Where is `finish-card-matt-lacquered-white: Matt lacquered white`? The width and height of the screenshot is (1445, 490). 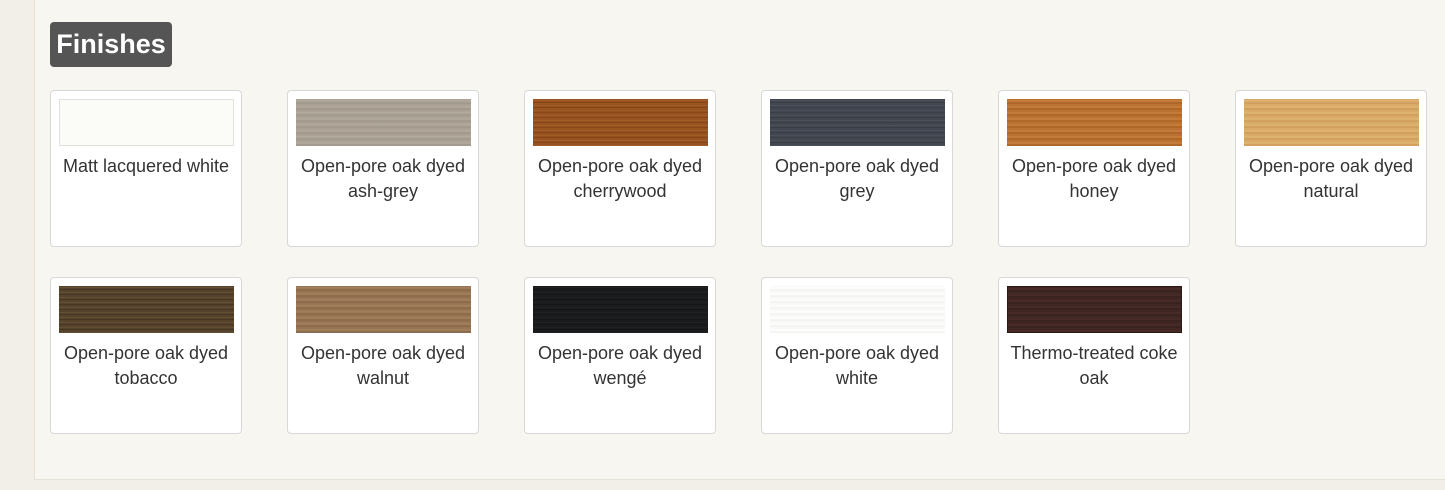 finish-card-matt-lacquered-white: Matt lacquered white is located at coordinates (146, 168).